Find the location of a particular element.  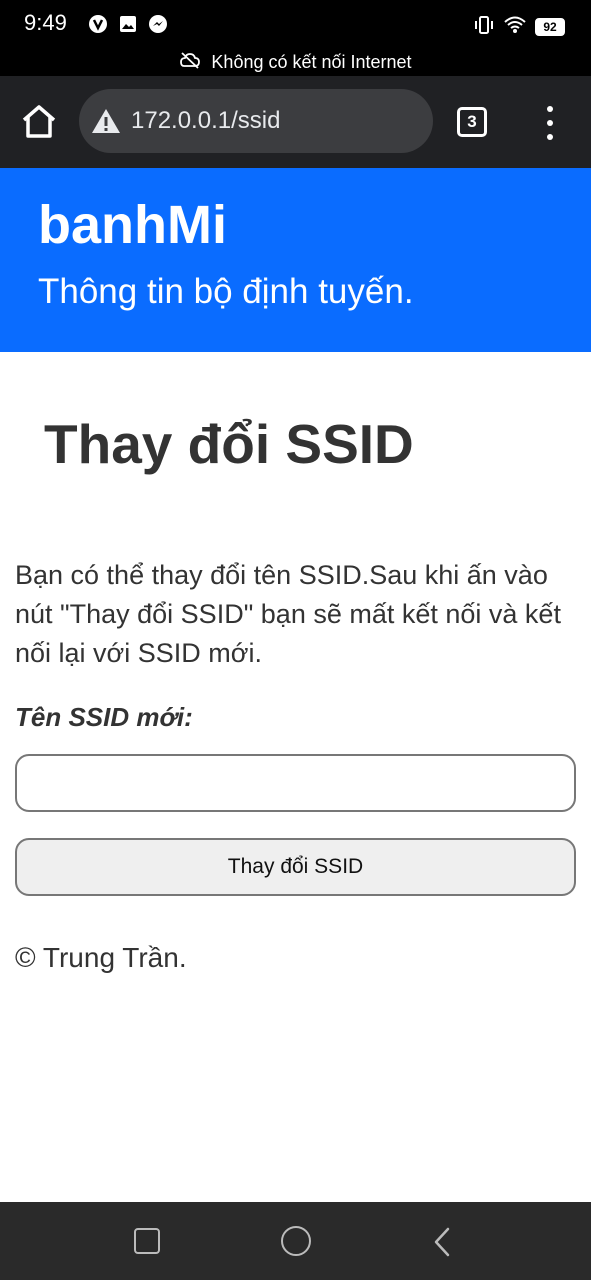

back-icon is located at coordinates (442, 1242).